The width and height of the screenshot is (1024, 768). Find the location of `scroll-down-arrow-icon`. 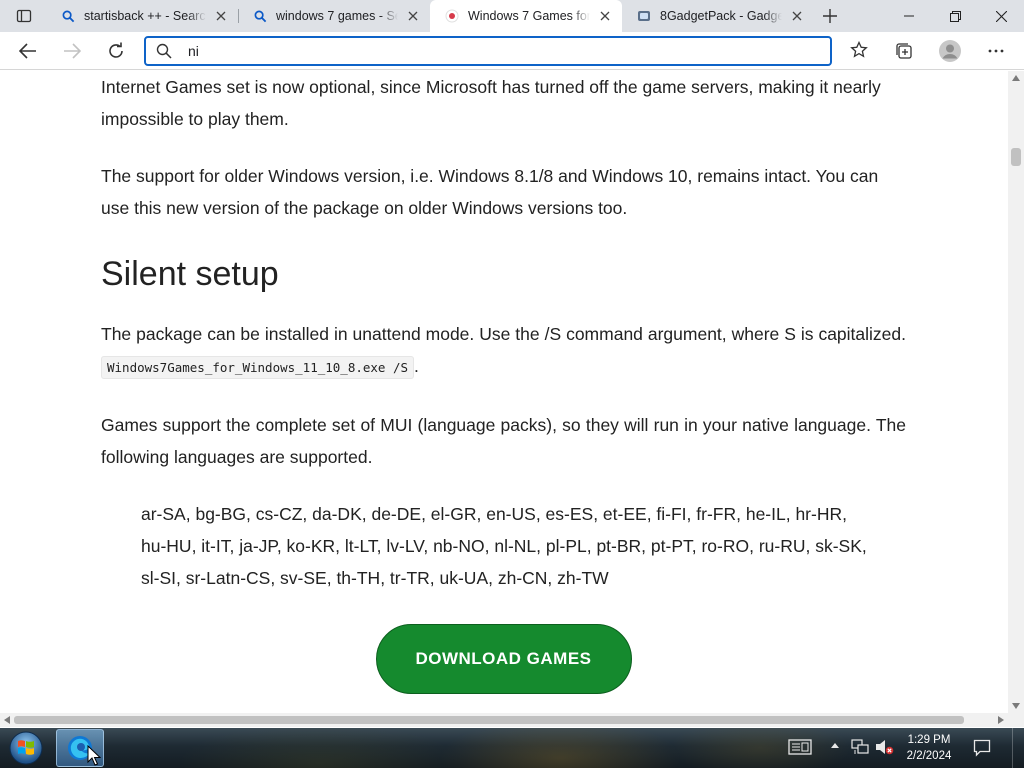

scroll-down-arrow-icon is located at coordinates (1016, 706).